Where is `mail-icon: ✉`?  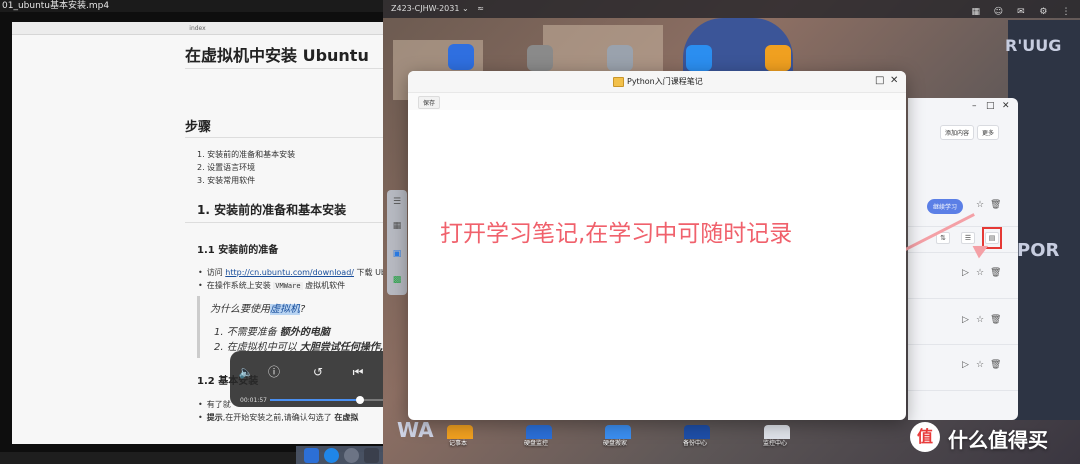 mail-icon: ✉ is located at coordinates (1021, 12).